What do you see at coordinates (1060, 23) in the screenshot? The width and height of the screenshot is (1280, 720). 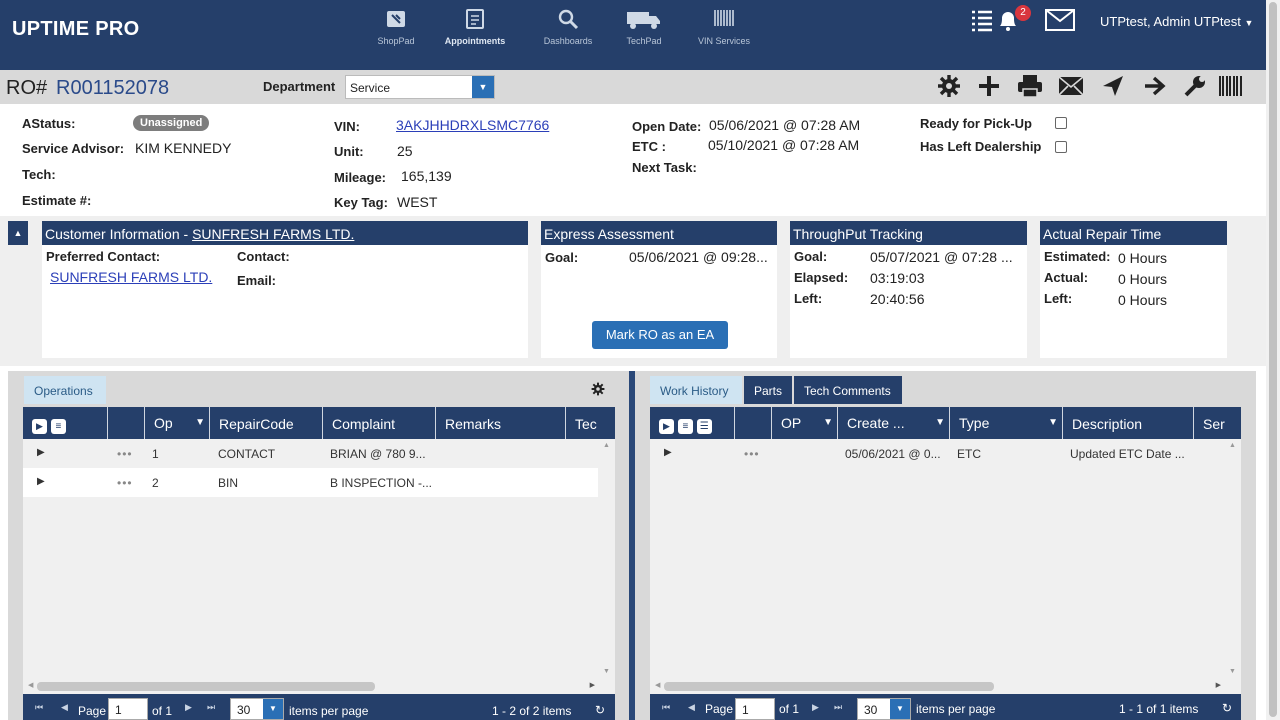 I see `mail-icon` at bounding box center [1060, 23].